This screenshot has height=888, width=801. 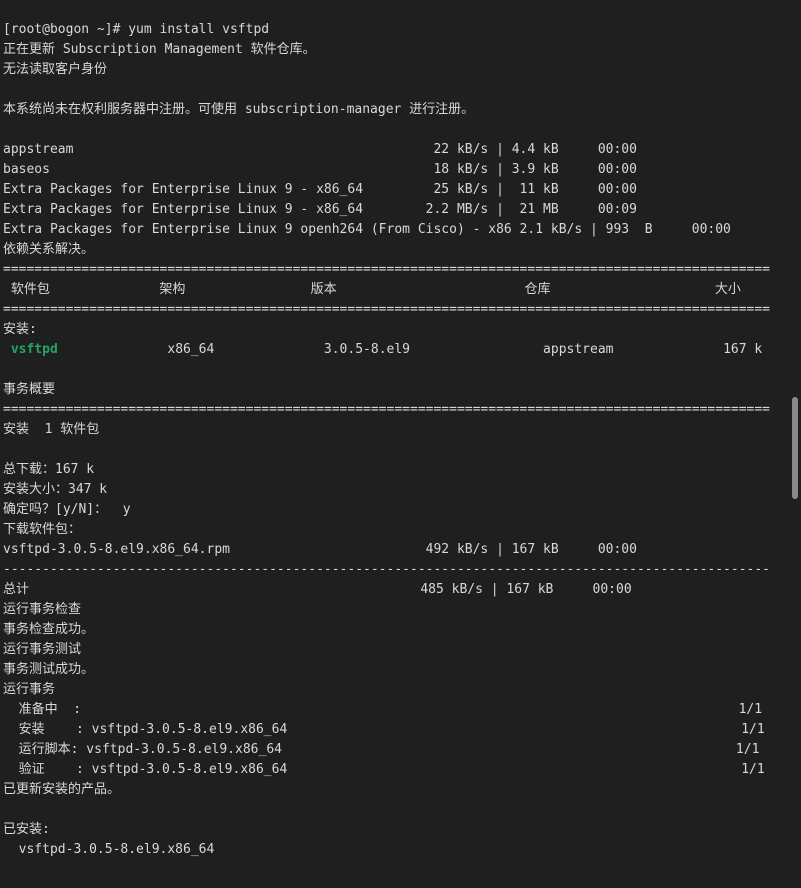 What do you see at coordinates (7, 349) in the screenshot?
I see `package-row-prefix` at bounding box center [7, 349].